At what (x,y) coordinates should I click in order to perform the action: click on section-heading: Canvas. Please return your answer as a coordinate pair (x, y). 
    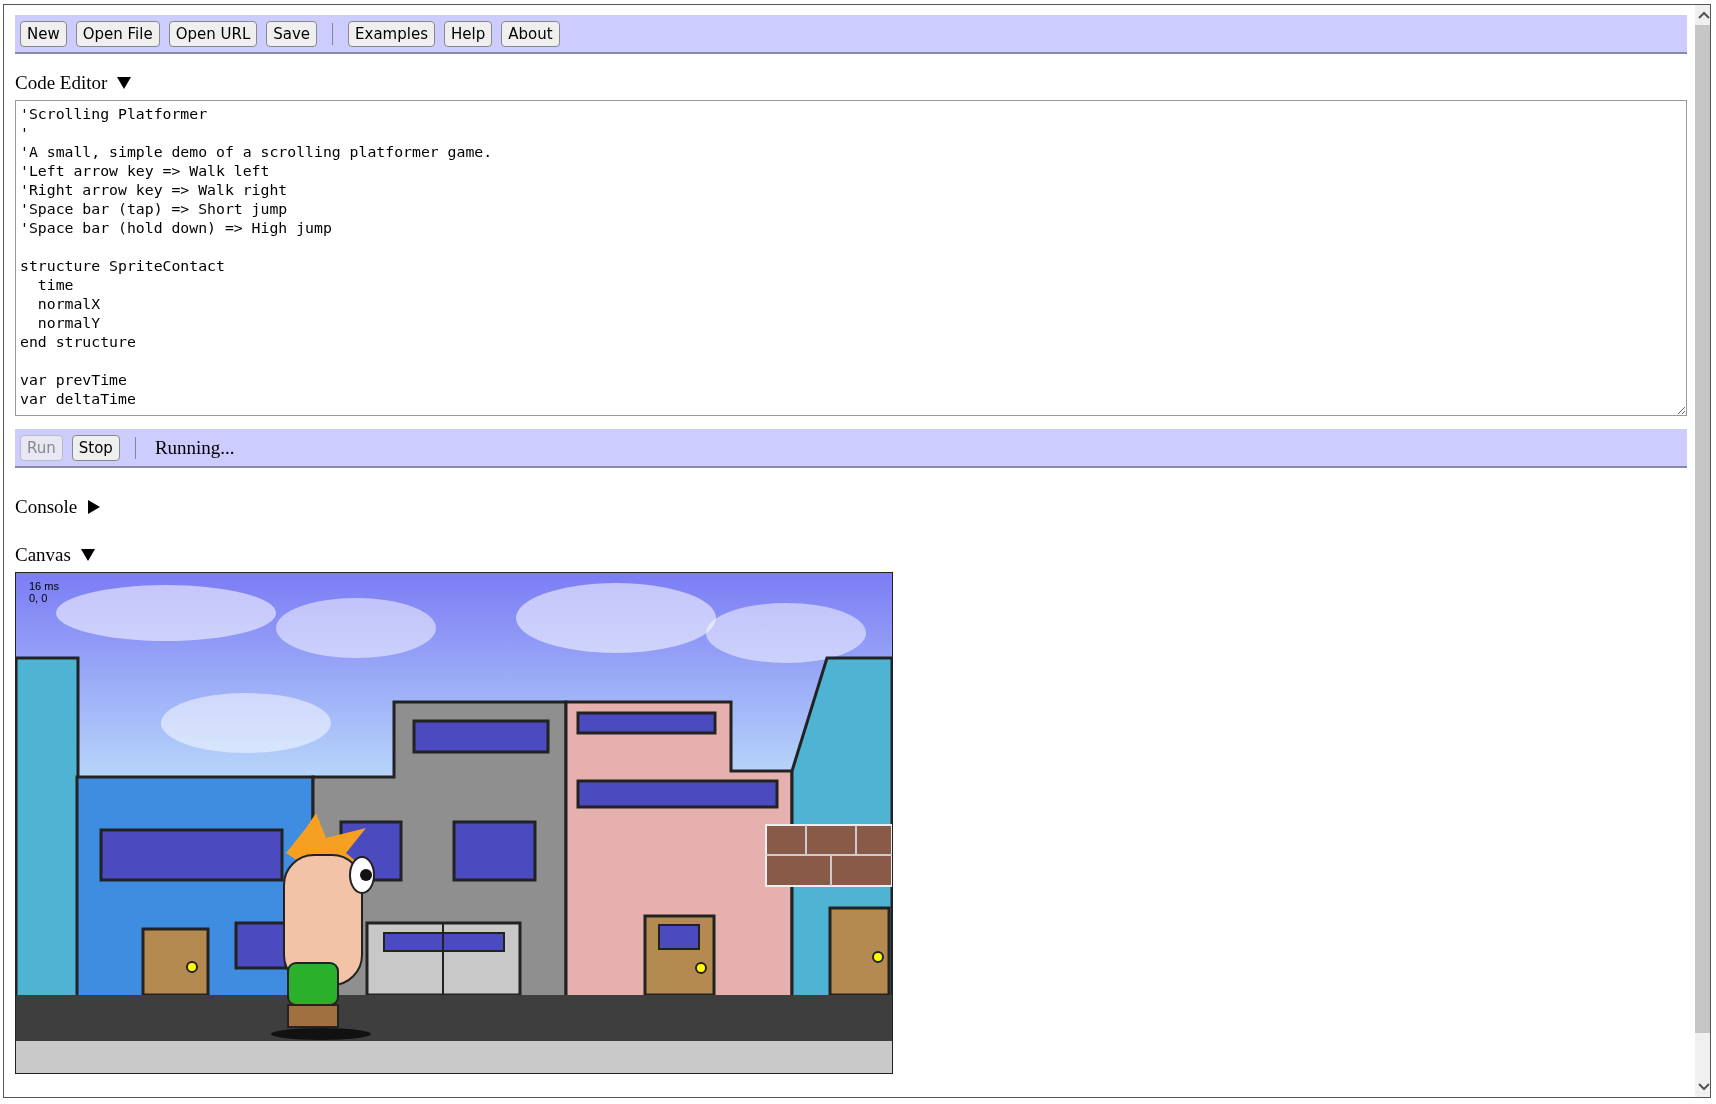
    Looking at the image, I should click on (43, 555).